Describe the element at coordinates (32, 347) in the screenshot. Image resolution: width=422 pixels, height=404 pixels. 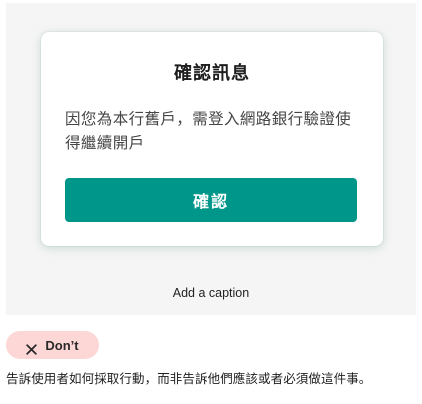
I see `close-icon` at that location.